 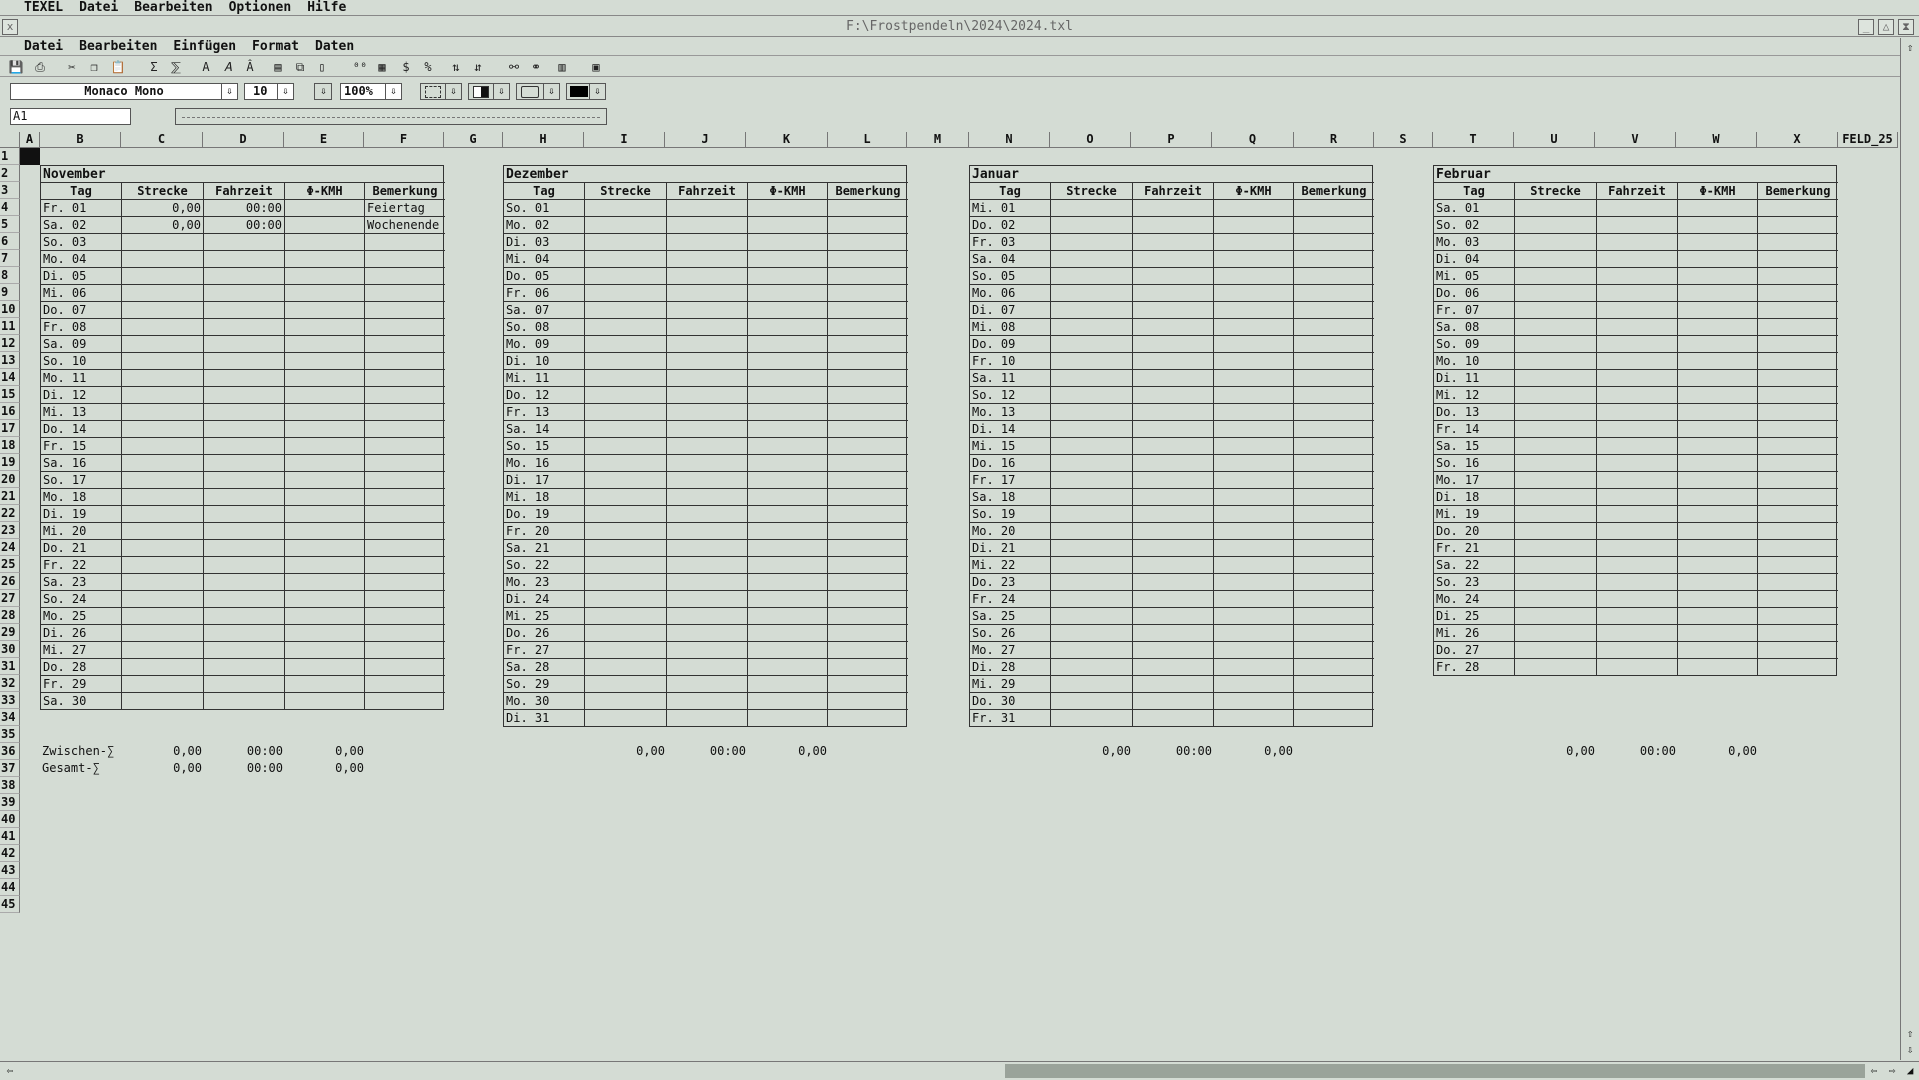 What do you see at coordinates (1403, 140) in the screenshot?
I see `column-header: S` at bounding box center [1403, 140].